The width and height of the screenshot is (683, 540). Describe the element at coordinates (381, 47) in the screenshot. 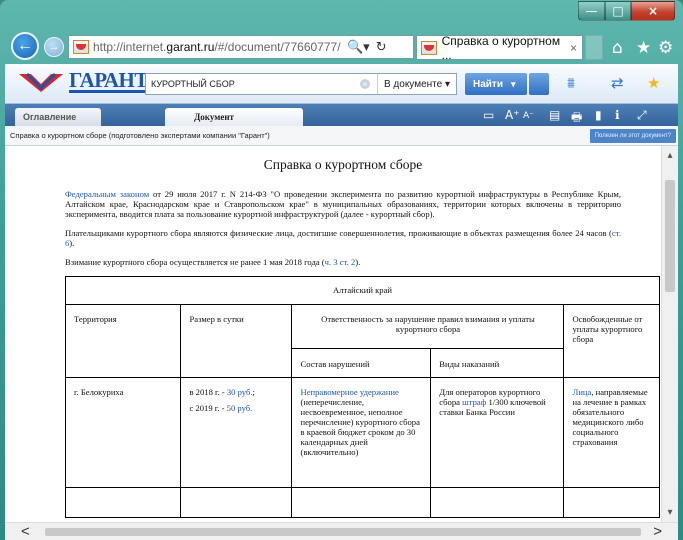

I see `refresh-icon: ↻` at that location.